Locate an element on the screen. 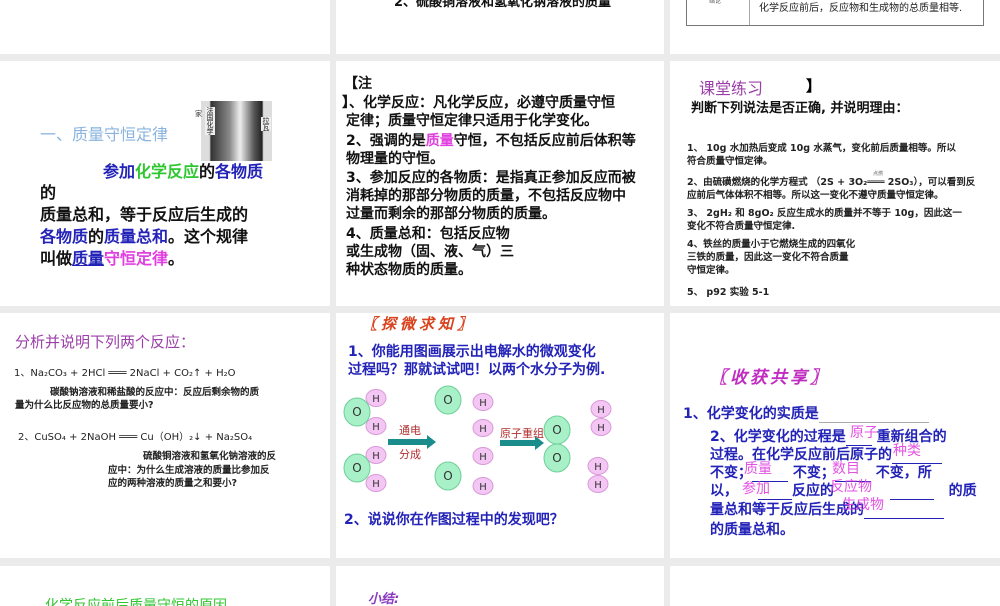  exercise-item: 1、 10g 水加热后变成 10g 水蒸气，变化前后质量相等。所以 is located at coordinates (821, 148).